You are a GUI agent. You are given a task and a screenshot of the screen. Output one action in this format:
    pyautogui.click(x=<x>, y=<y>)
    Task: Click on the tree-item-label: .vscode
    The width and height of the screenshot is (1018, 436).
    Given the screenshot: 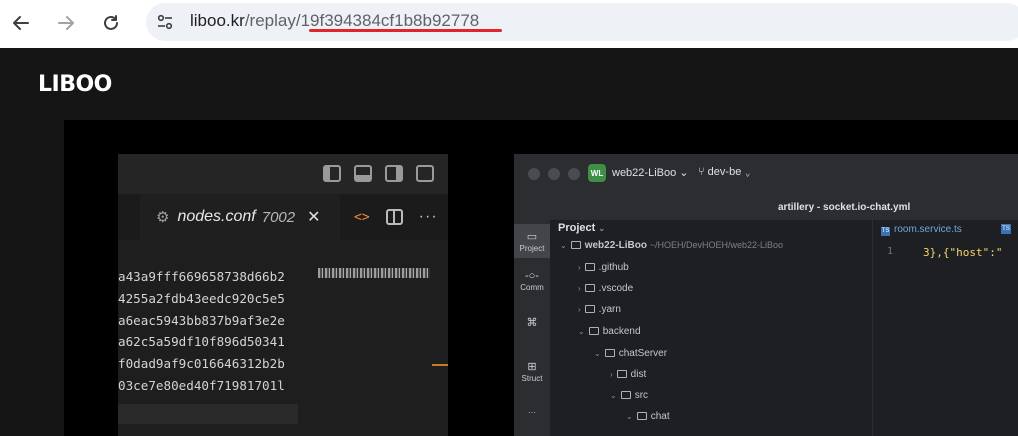 What is the action you would take?
    pyautogui.click(x=616, y=288)
    